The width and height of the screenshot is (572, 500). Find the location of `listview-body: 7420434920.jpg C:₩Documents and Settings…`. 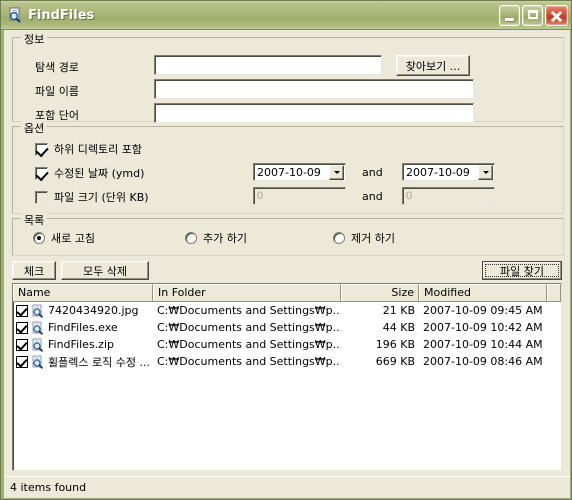

listview-body: 7420434920.jpg C:₩Documents and Settings… is located at coordinates (287, 336).